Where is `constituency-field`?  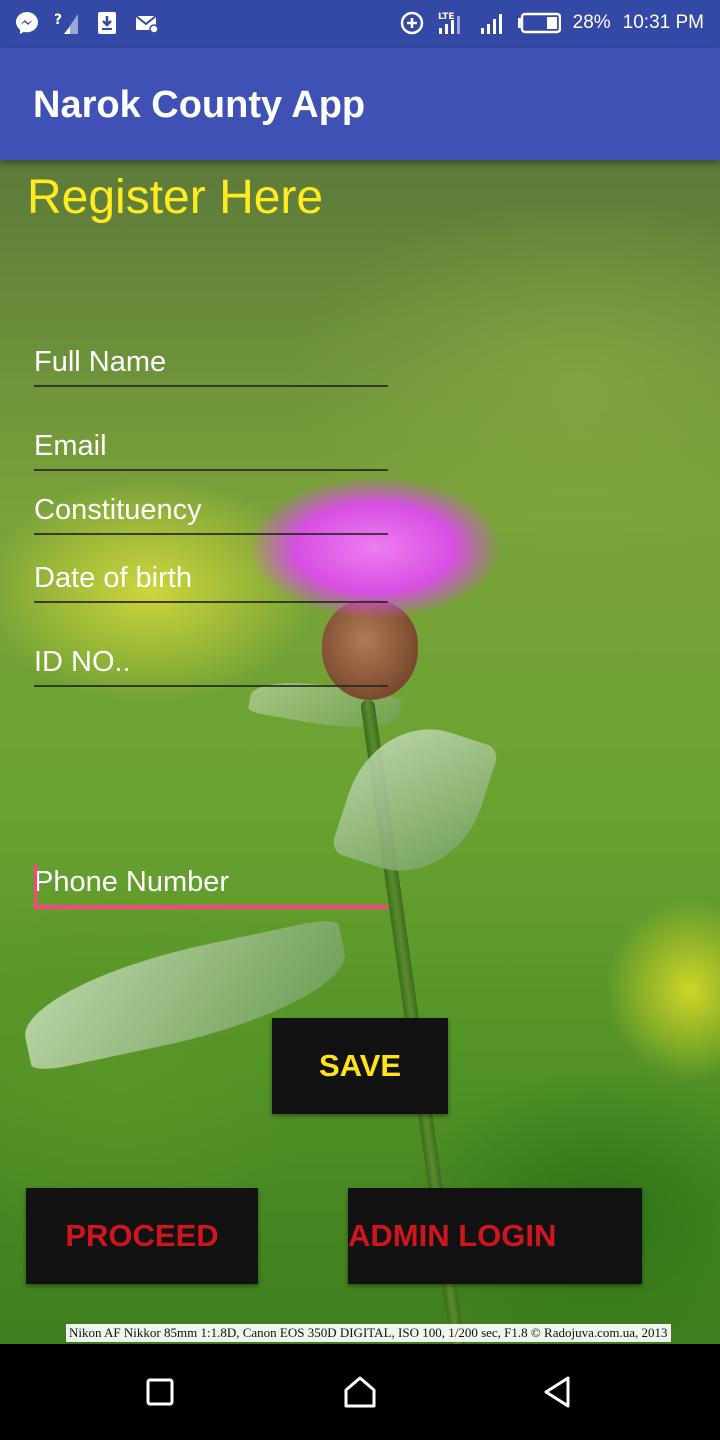 constituency-field is located at coordinates (211, 514).